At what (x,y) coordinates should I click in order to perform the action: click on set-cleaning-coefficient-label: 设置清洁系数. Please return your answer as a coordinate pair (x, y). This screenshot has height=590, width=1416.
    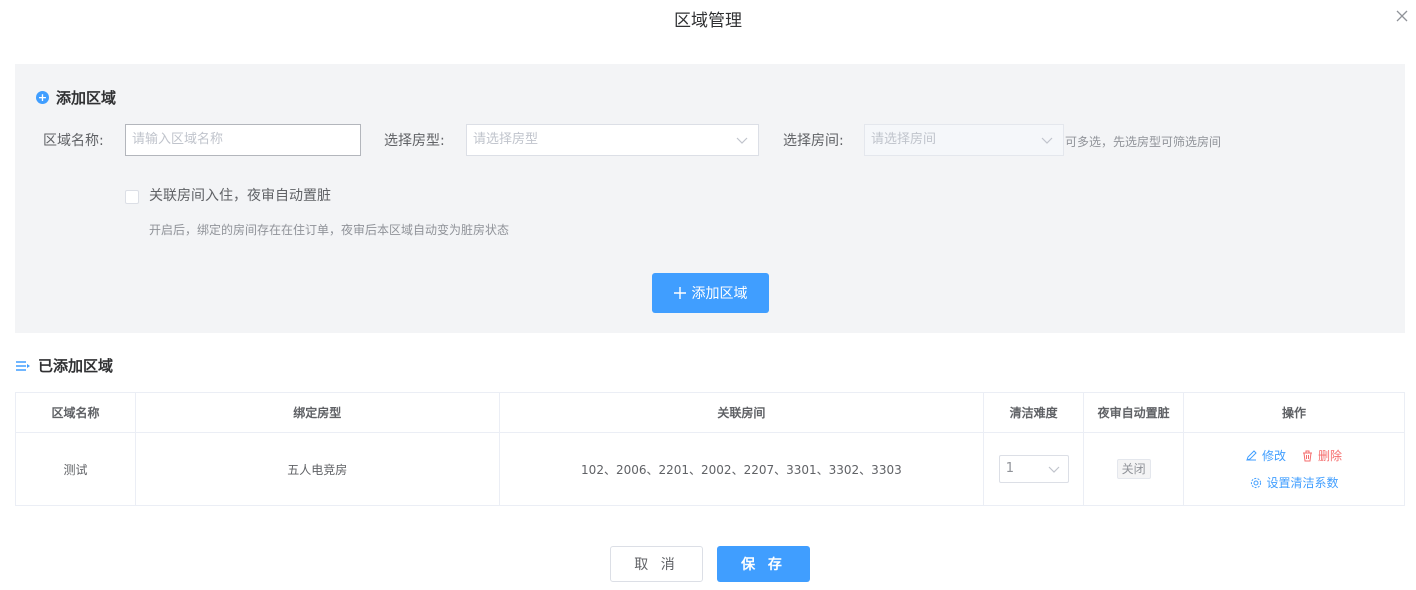
    Looking at the image, I should click on (1302, 483).